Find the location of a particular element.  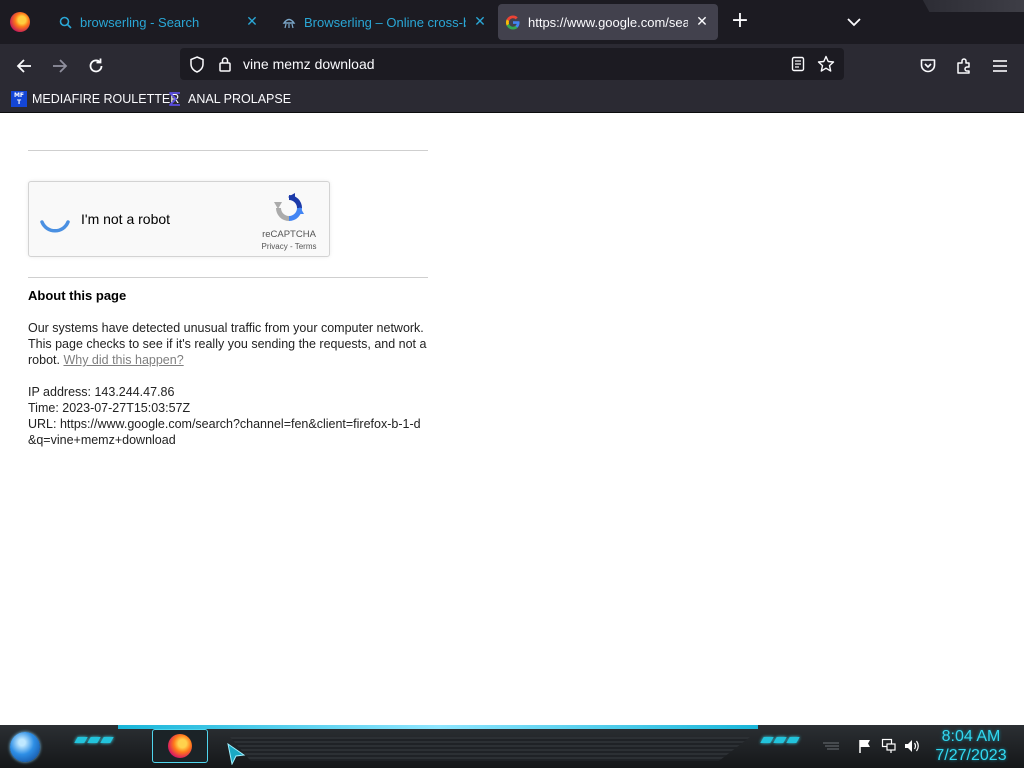

browserling-icon is located at coordinates (289, 22).